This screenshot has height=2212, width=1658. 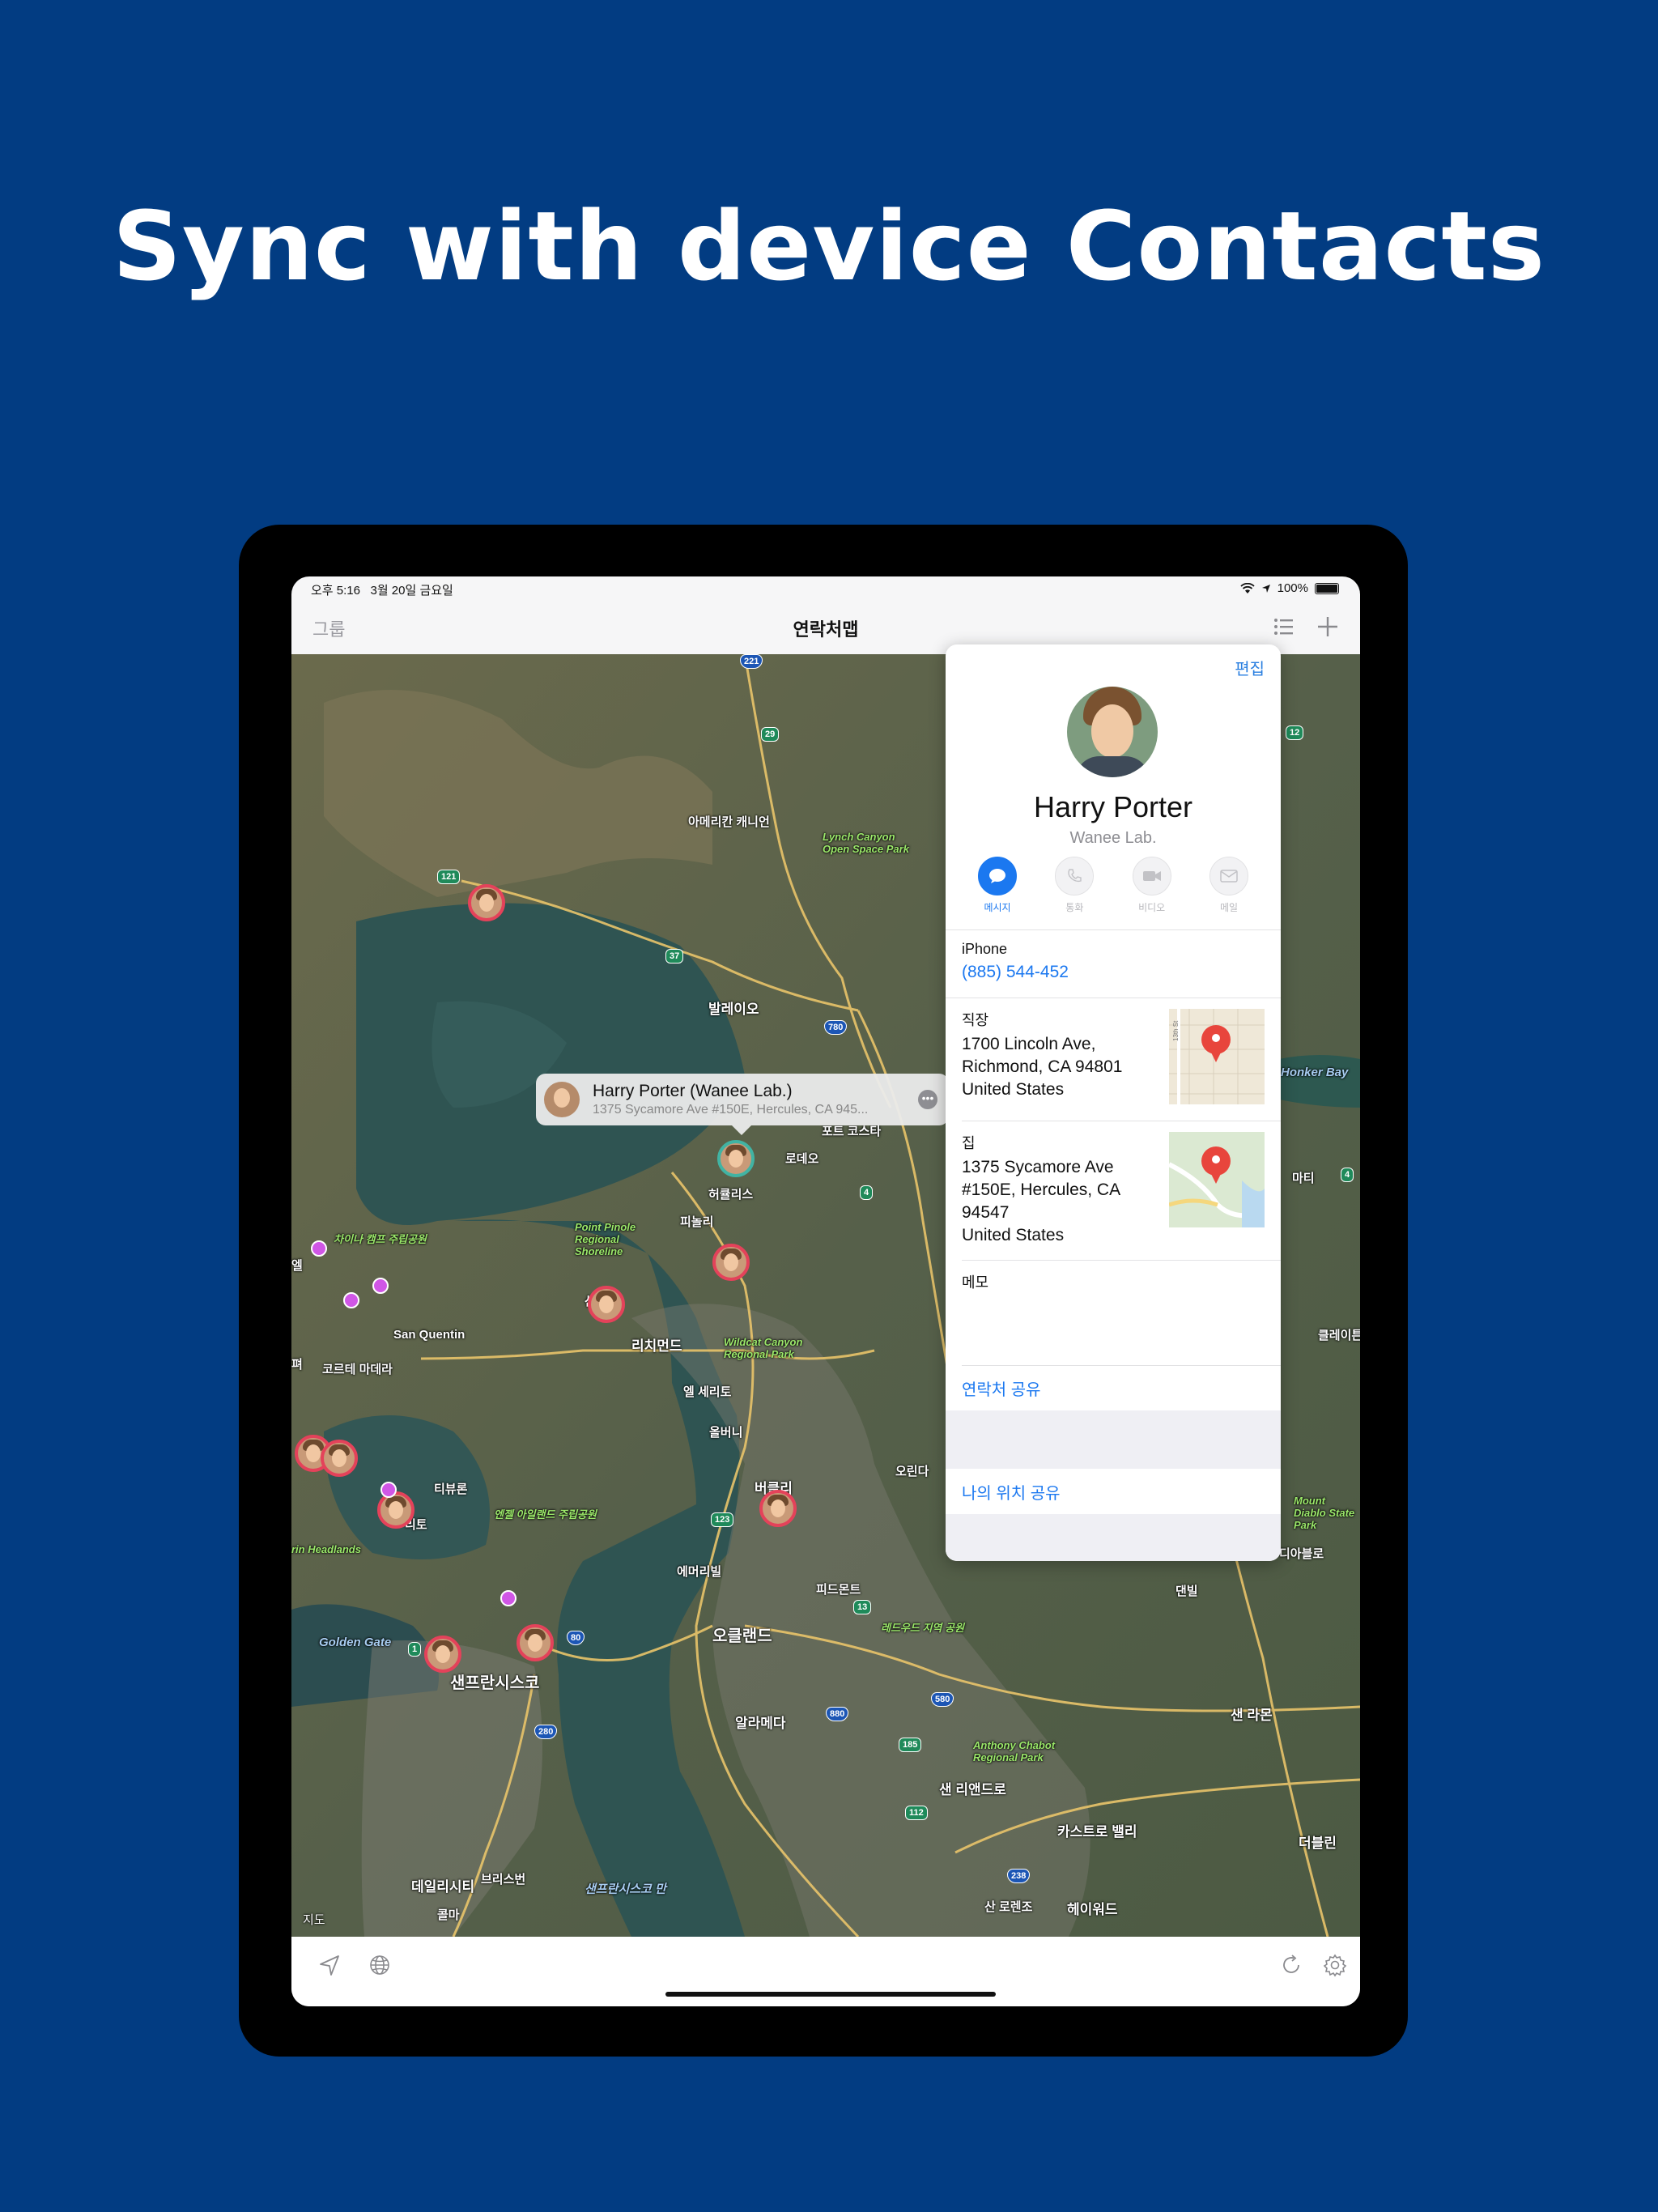 What do you see at coordinates (451, 1489) in the screenshot?
I see `map-label-tiburon: 티뷰론` at bounding box center [451, 1489].